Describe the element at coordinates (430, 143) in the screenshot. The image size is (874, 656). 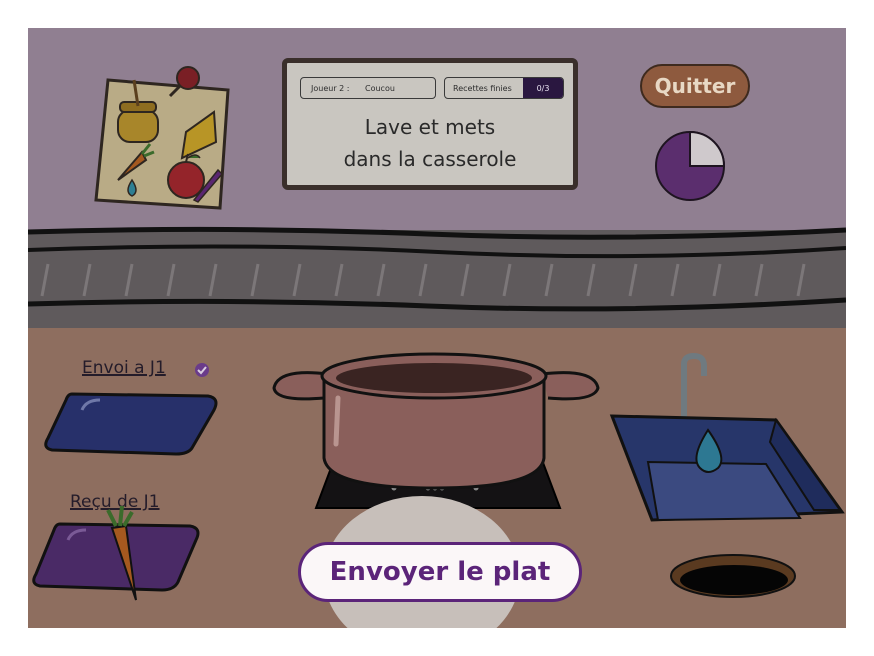
I see `instruction-text: Lave et mets dans la casserole` at that location.